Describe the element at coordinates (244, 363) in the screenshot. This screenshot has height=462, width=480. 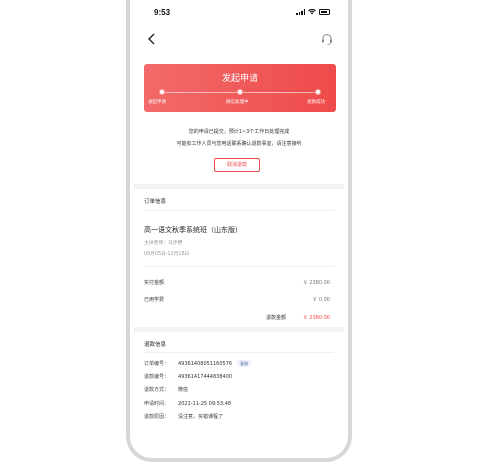
I see `copy-button: 复制` at that location.